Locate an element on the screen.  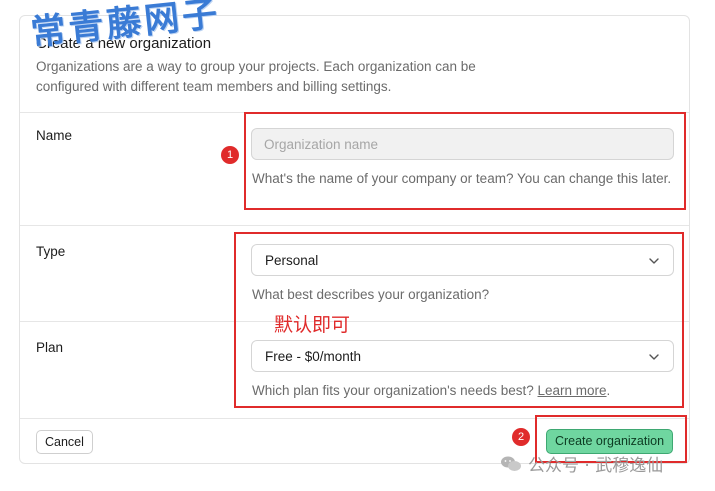
annotation-box-name is located at coordinates (465, 161).